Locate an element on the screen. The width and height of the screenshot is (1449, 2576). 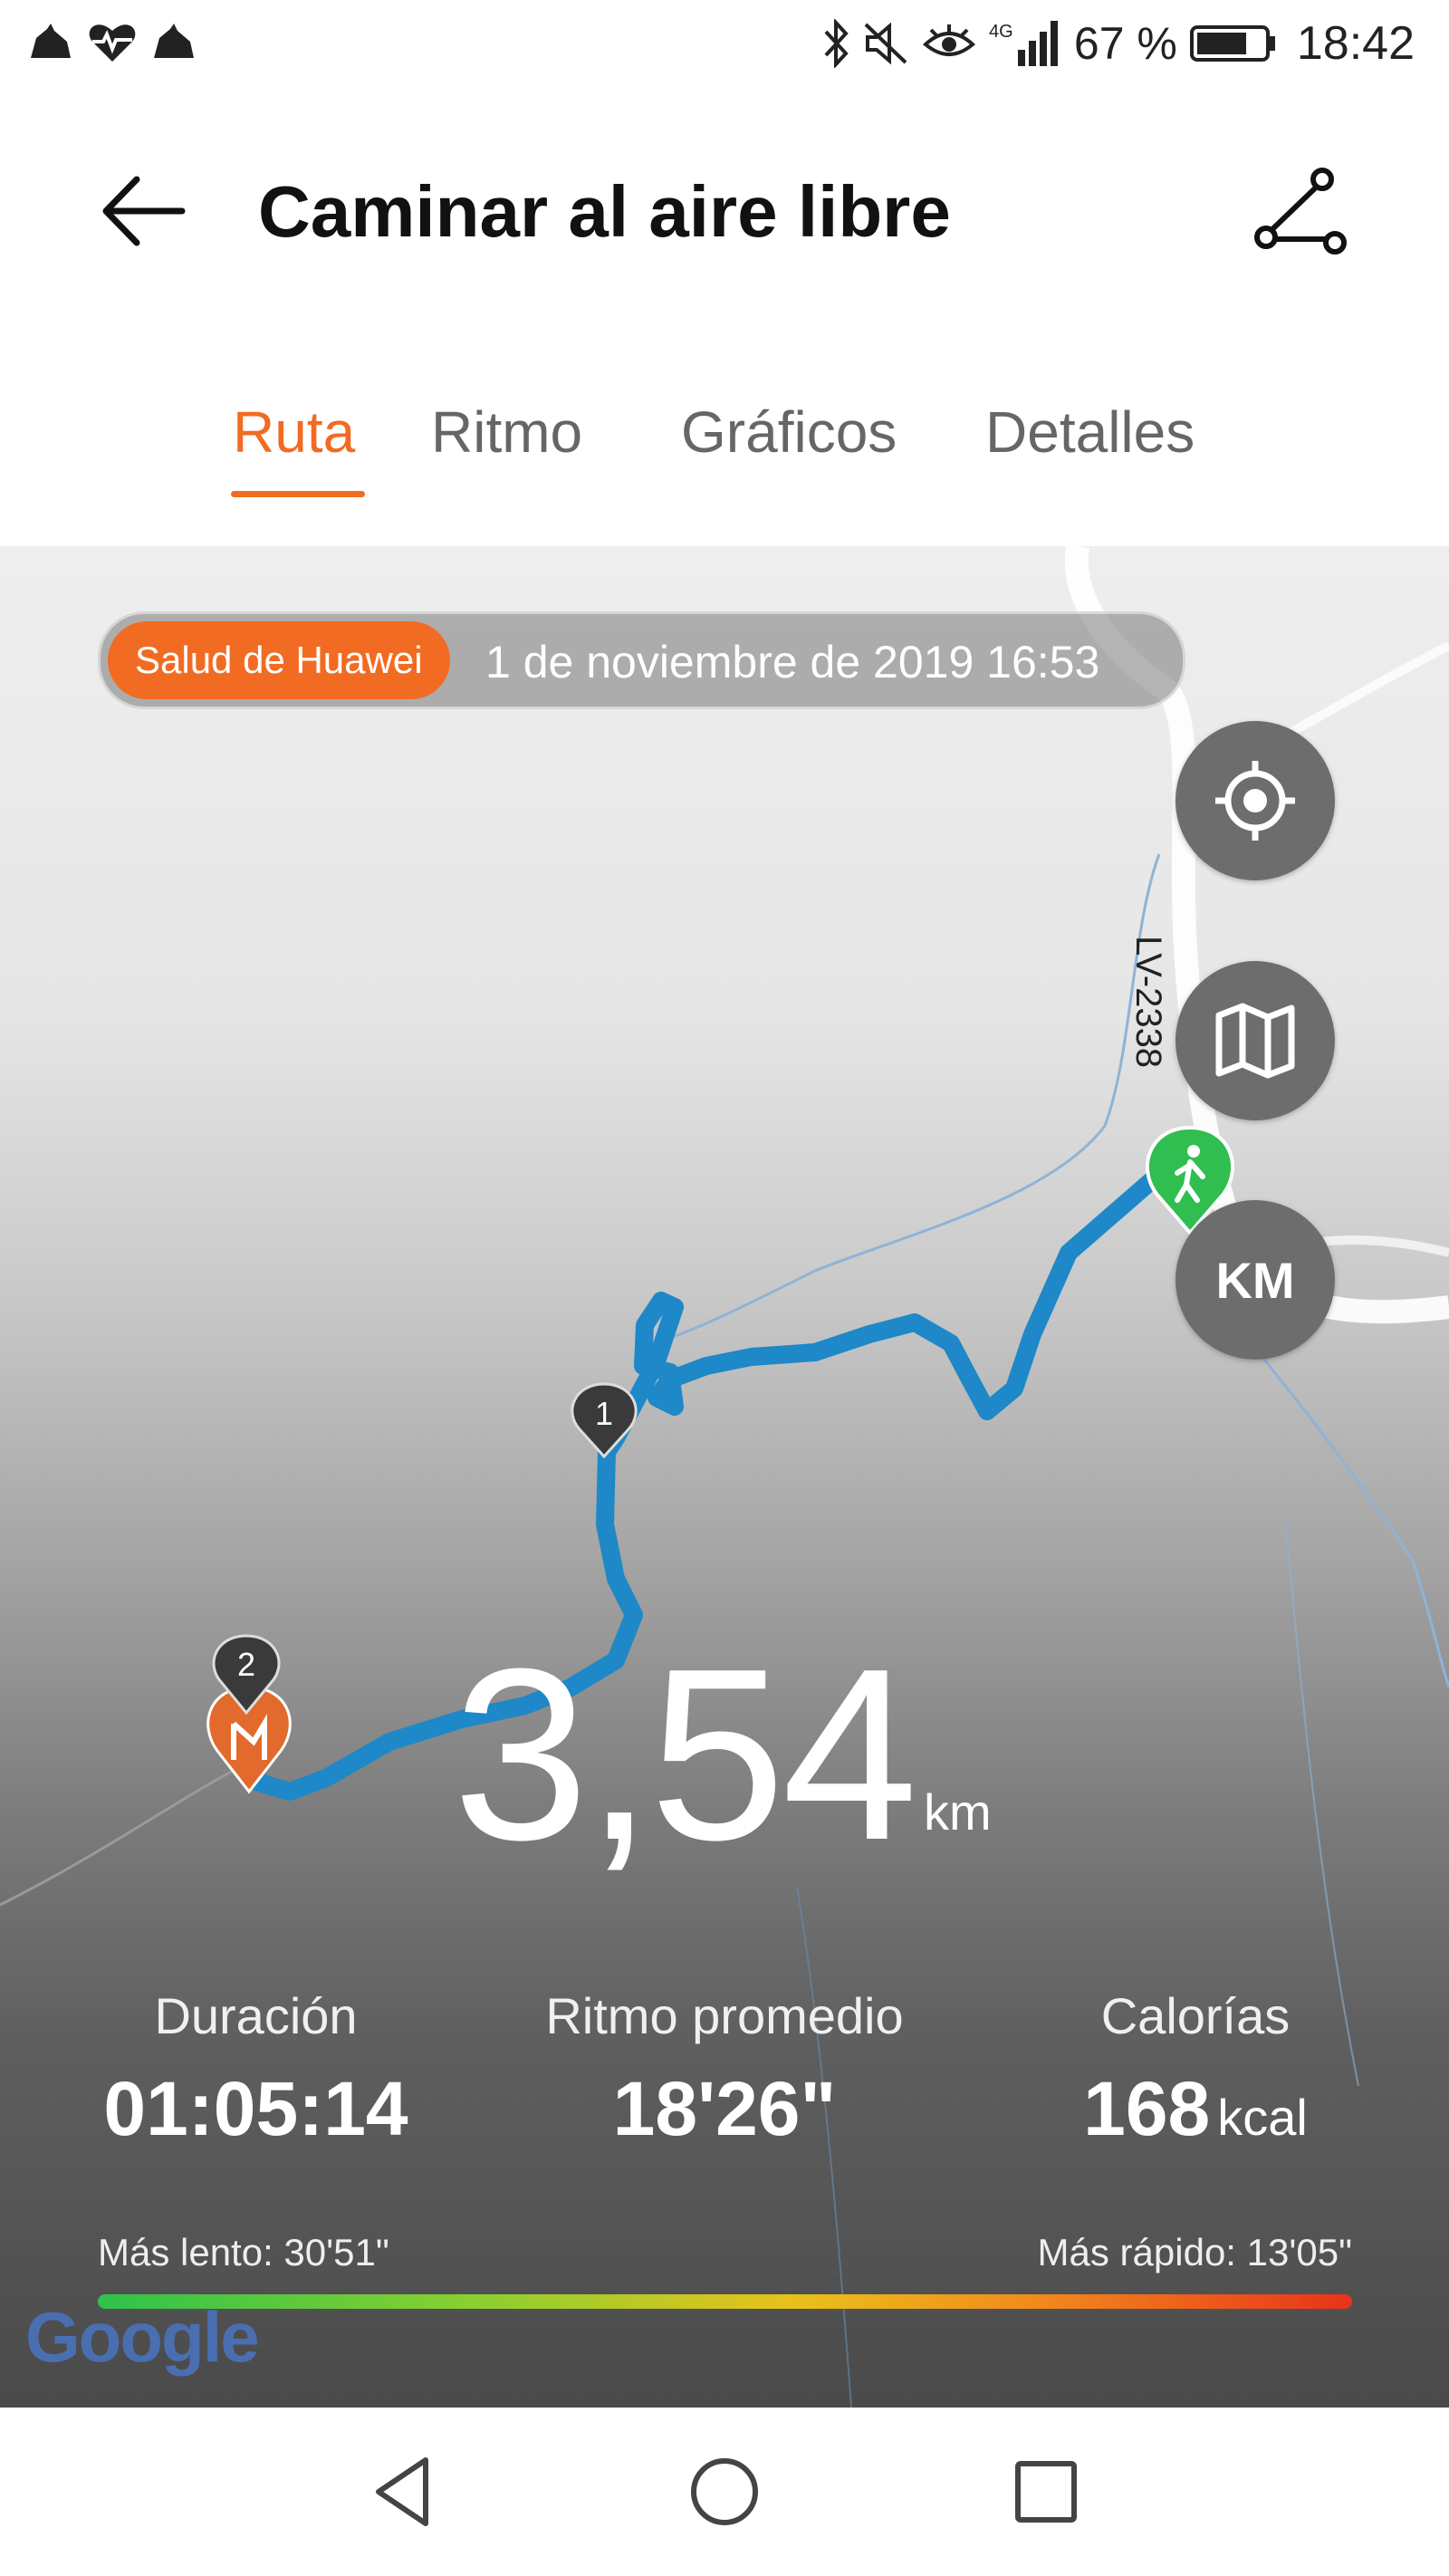
avg-pace-value: 18'26" is located at coordinates (724, 2108).